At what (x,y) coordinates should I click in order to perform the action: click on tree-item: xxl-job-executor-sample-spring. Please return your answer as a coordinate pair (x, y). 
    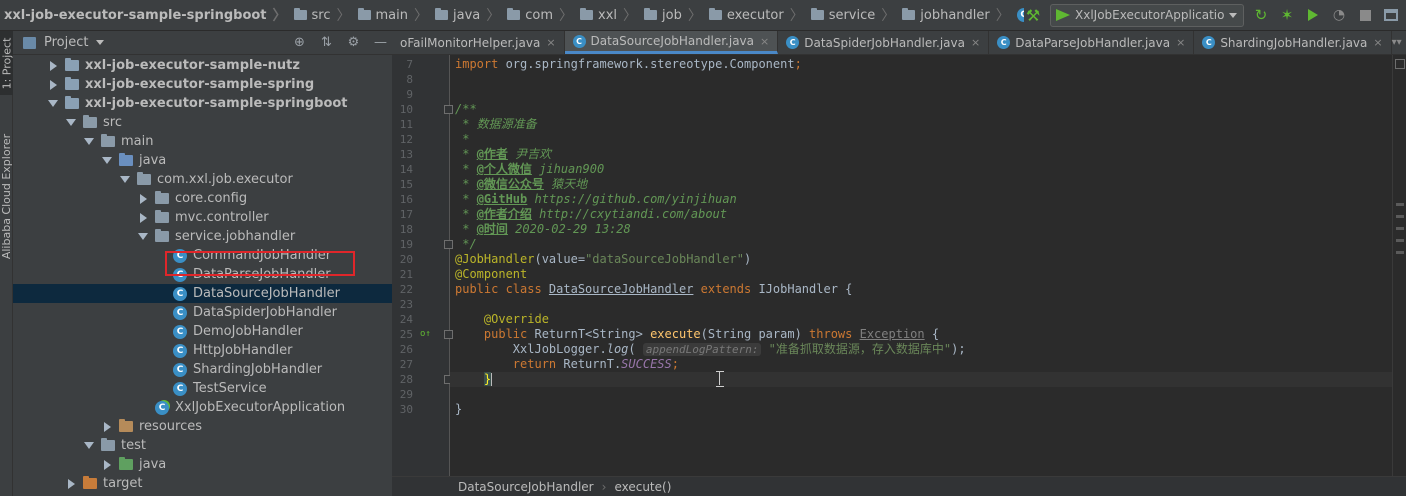
    Looking at the image, I should click on (202, 84).